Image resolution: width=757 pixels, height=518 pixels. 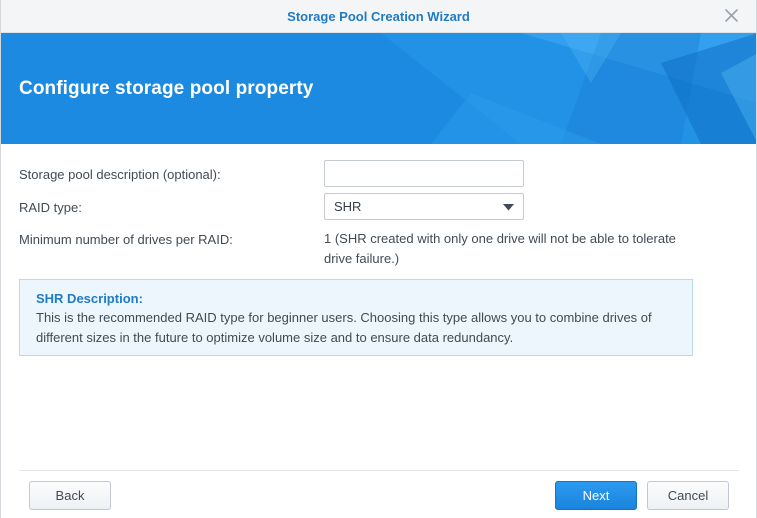 What do you see at coordinates (126, 239) in the screenshot?
I see `min-drives-label: Minimum number of drives per RAID:` at bounding box center [126, 239].